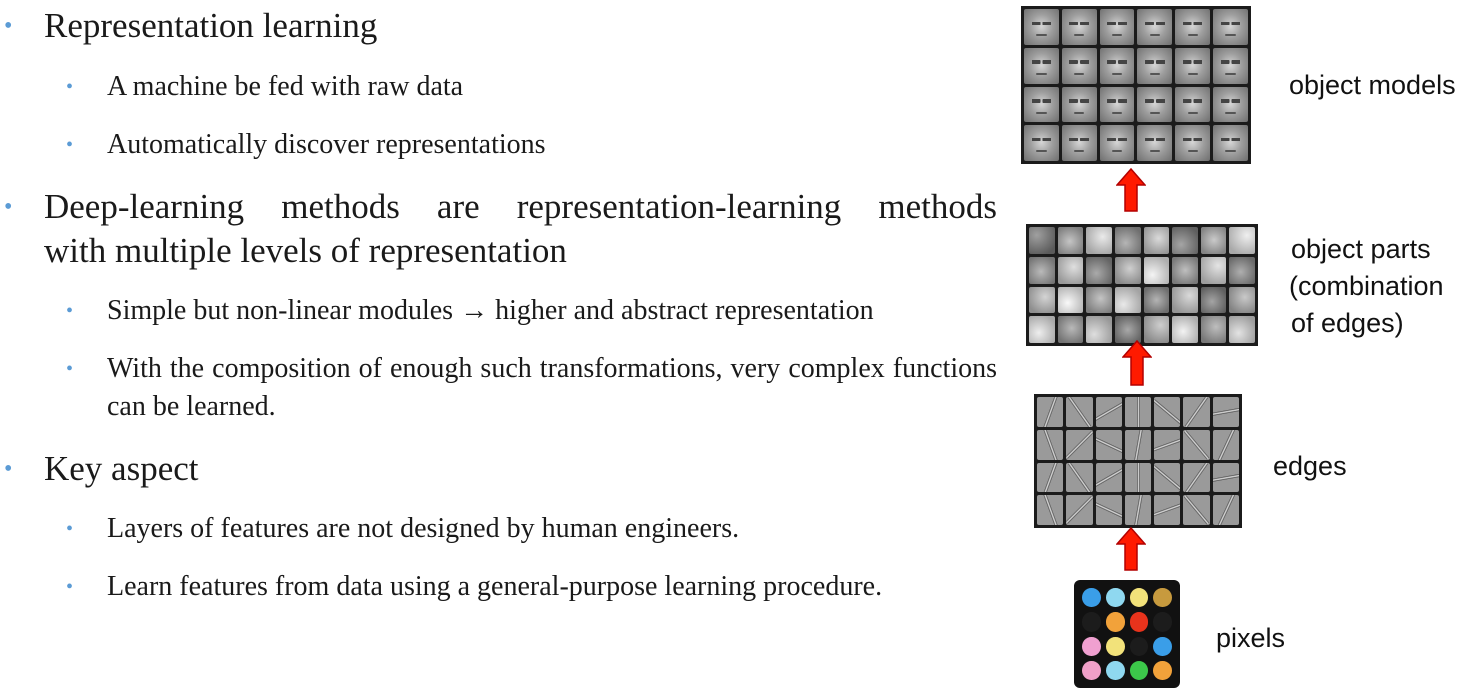  I want to click on pixels-image, so click(1127, 634).